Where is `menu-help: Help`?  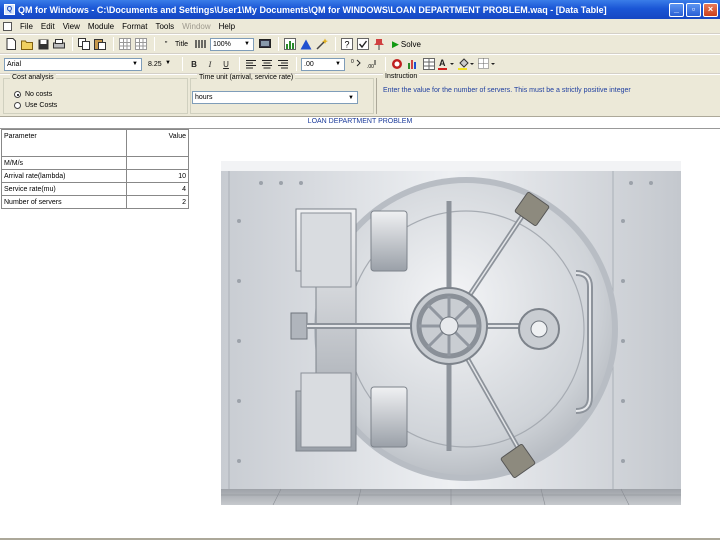 menu-help: Help is located at coordinates (227, 26).